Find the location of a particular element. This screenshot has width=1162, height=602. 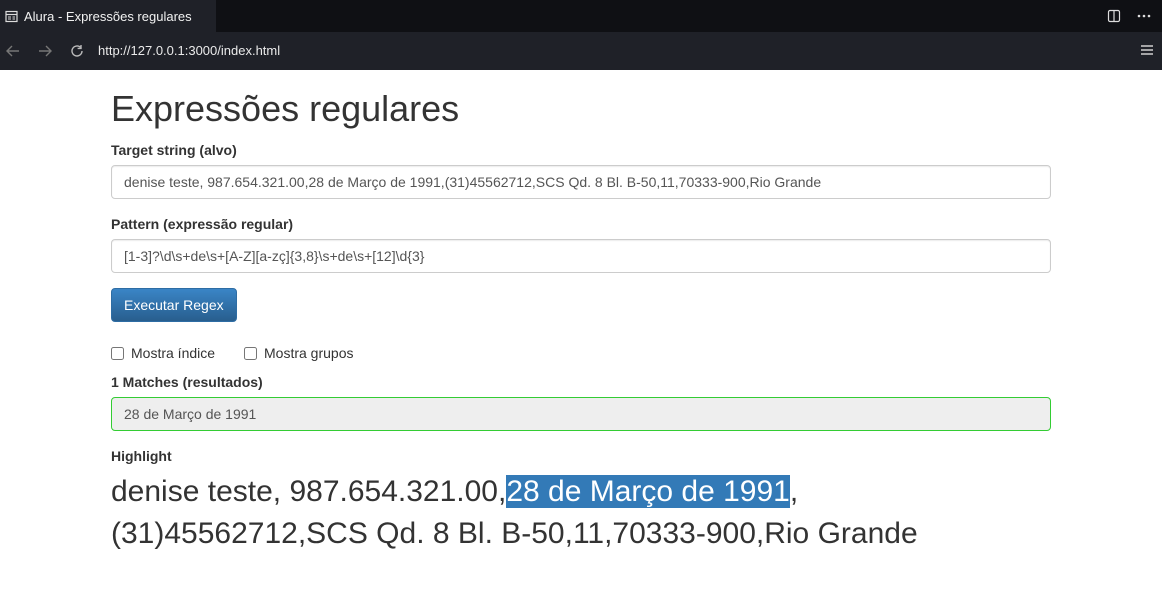

show-groups-label: Mostra grupos is located at coordinates (309, 353).